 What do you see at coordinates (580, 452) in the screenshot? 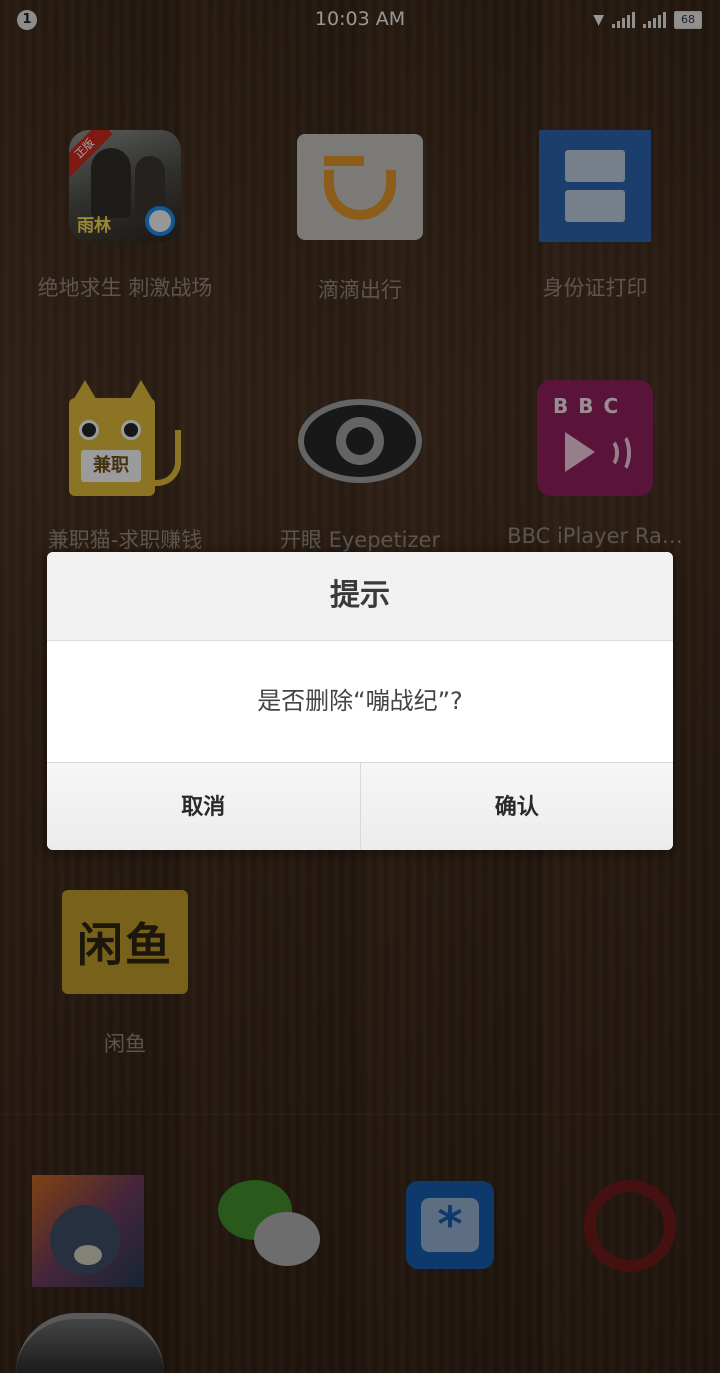
I see `play-icon` at bounding box center [580, 452].